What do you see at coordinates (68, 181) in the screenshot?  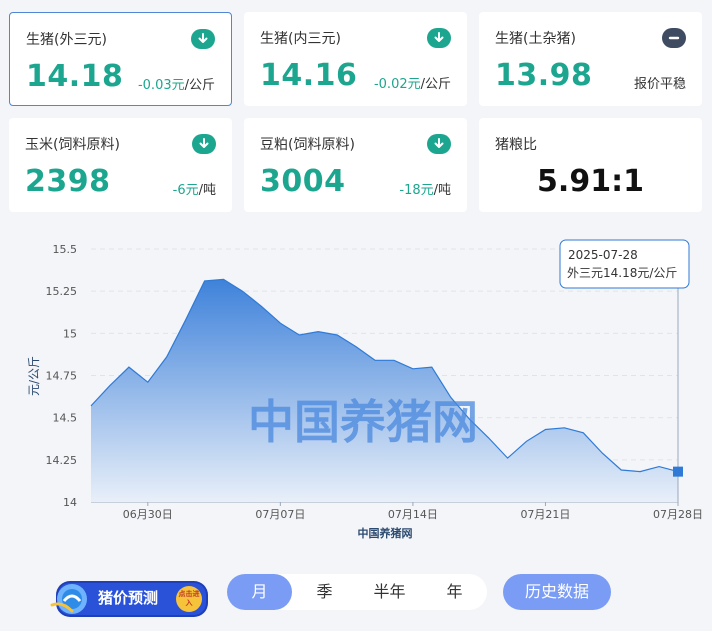 I see `card-price: 2398` at bounding box center [68, 181].